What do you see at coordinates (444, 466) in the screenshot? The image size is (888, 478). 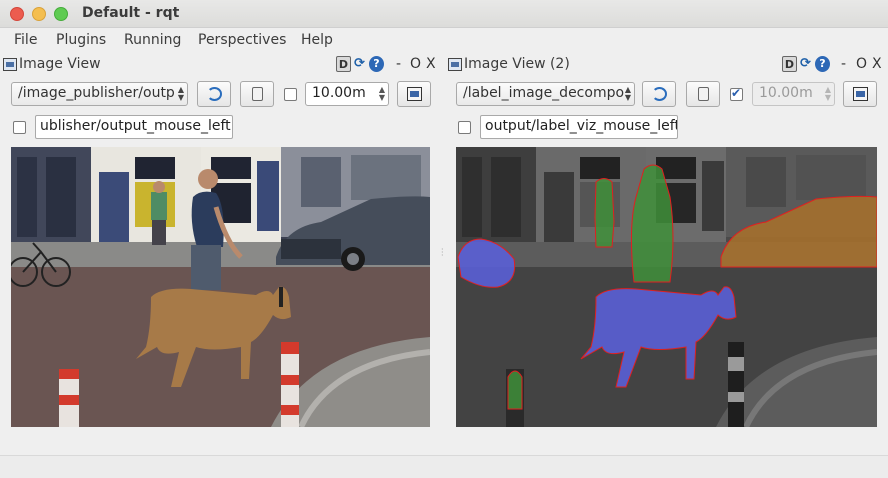 I see `status-bar` at bounding box center [444, 466].